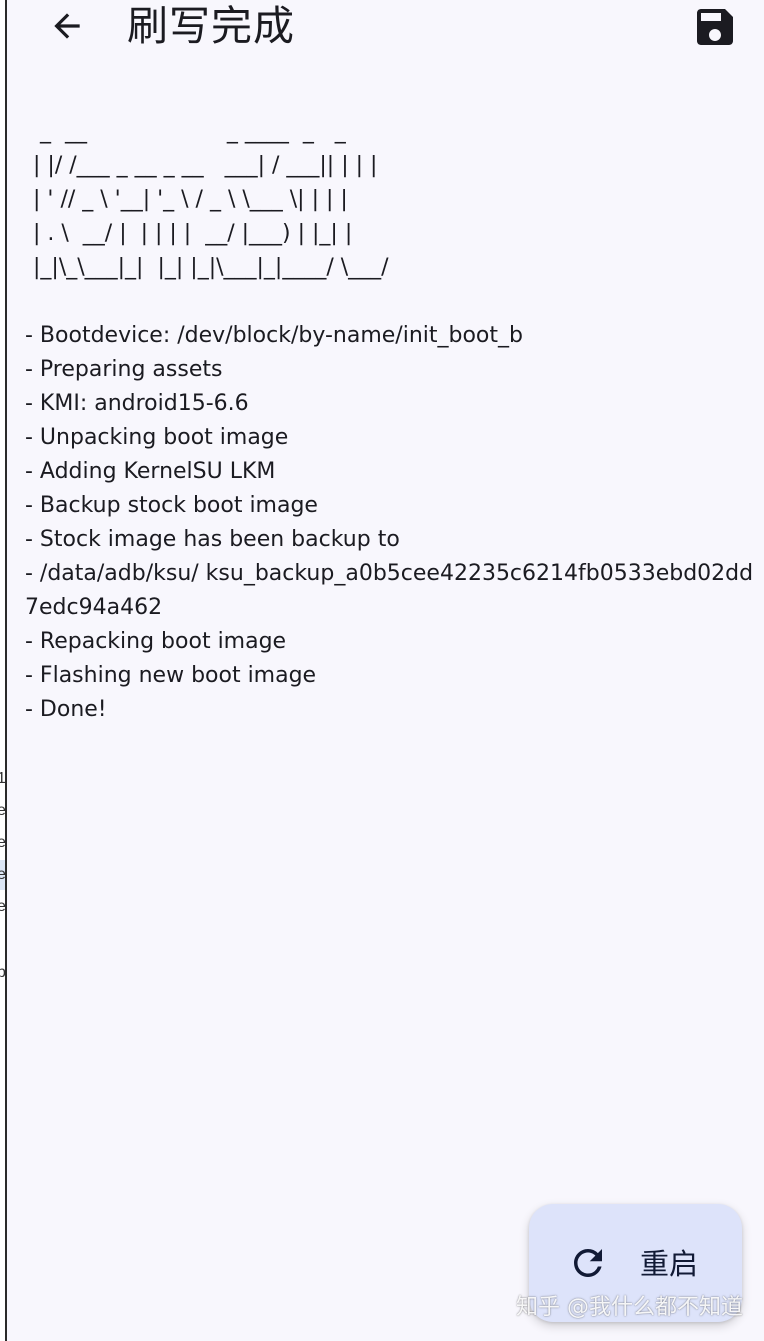 The width and height of the screenshot is (764, 1341). I want to click on page-title: 刷写完成, so click(211, 26).